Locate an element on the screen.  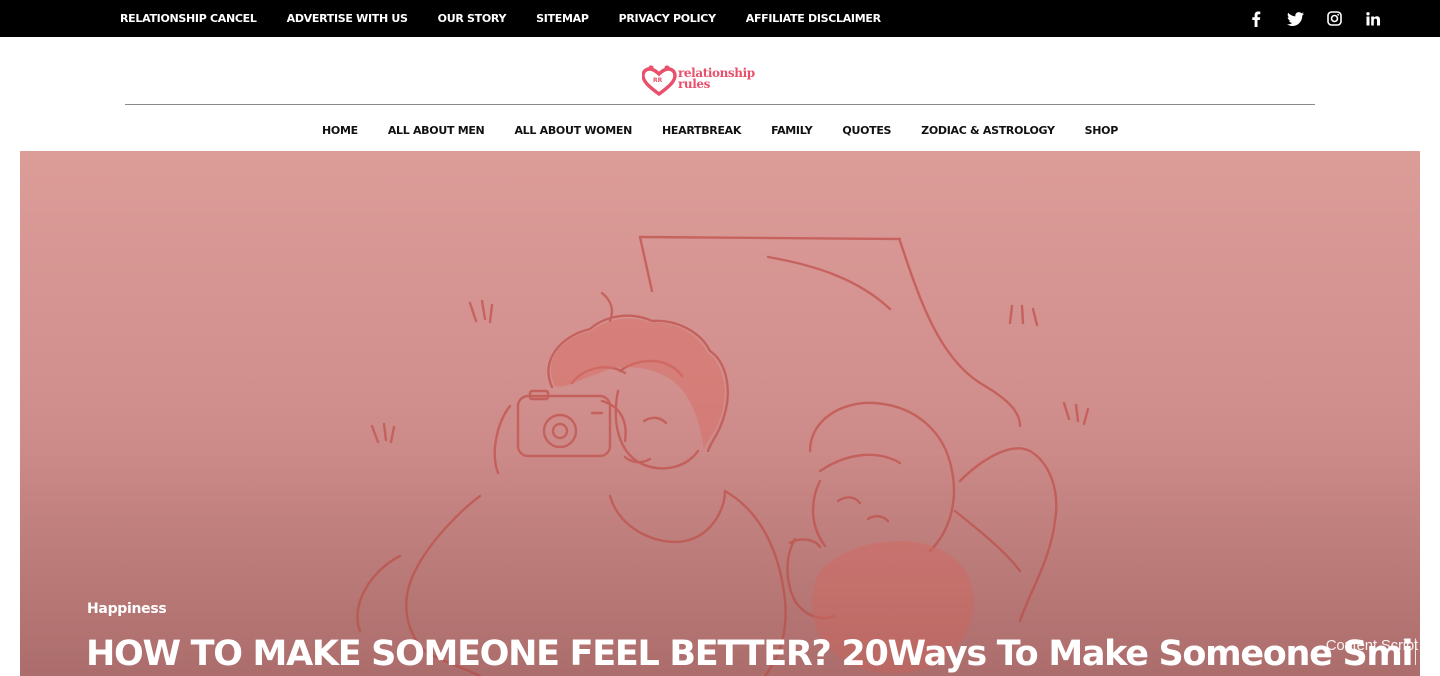
nav-item-all-about-women: ALL ABOUT WOMEN is located at coordinates (573, 130).